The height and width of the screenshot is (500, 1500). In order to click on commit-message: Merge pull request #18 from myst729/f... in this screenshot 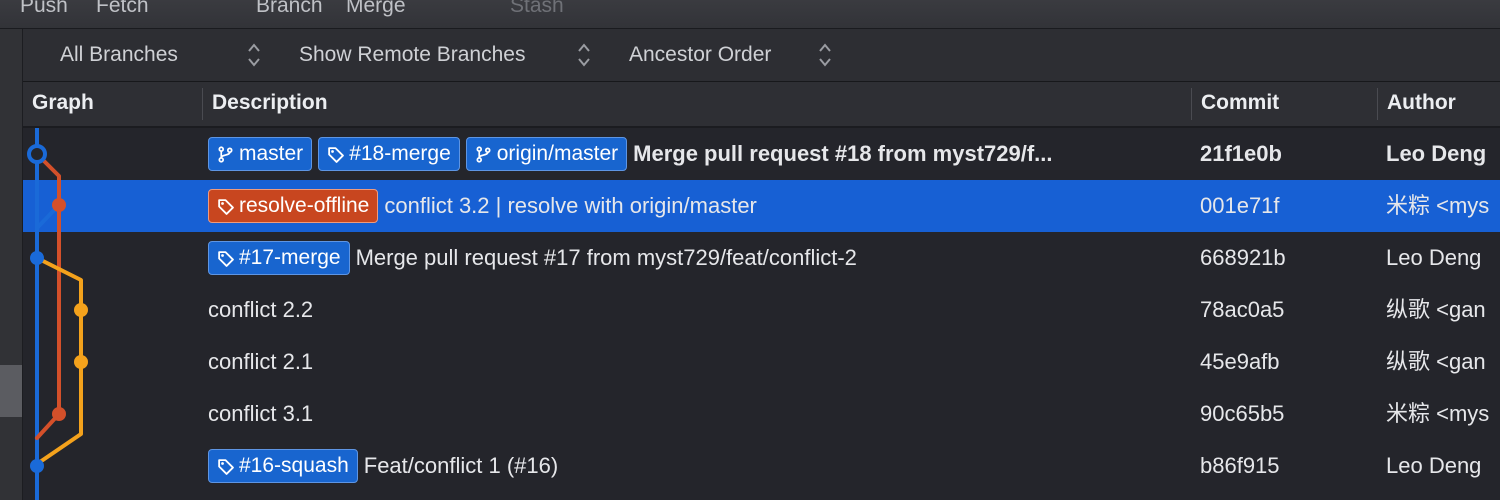, I will do `click(843, 153)`.